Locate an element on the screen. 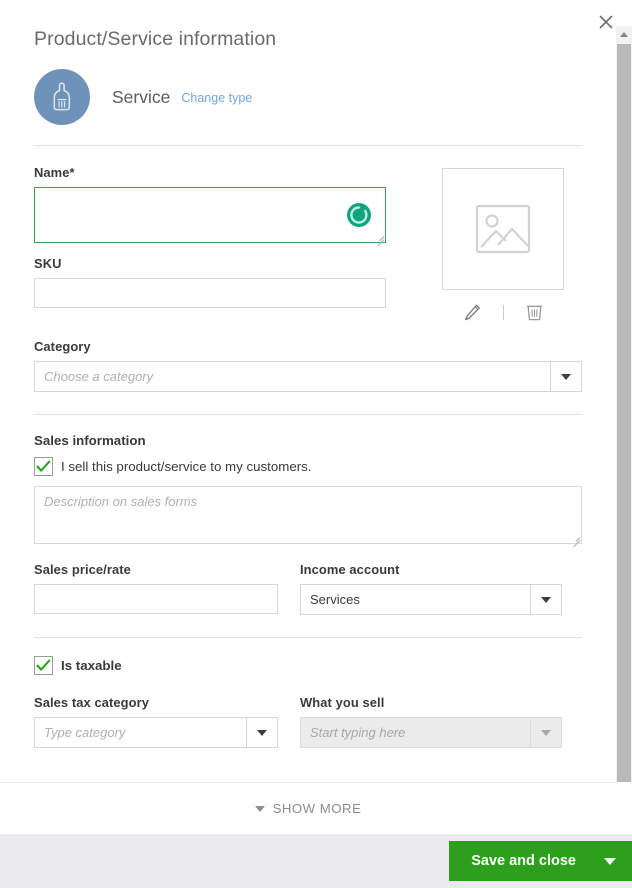  image-actions is located at coordinates (503, 312).